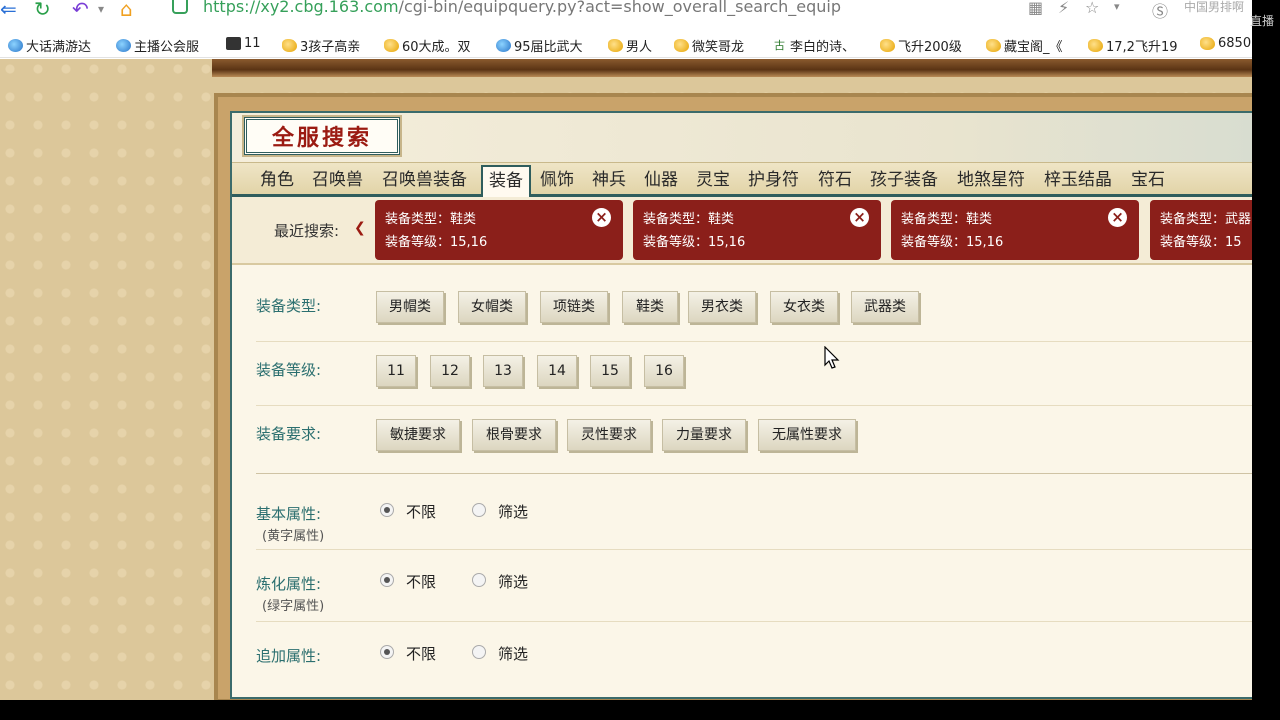 The width and height of the screenshot is (1280, 720). Describe the element at coordinates (277, 181) in the screenshot. I see `tab-role: 角色` at that location.